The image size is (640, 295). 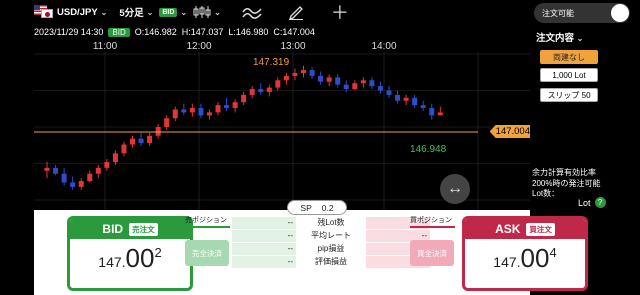 I want to click on pencil-icon, so click(x=295, y=13).